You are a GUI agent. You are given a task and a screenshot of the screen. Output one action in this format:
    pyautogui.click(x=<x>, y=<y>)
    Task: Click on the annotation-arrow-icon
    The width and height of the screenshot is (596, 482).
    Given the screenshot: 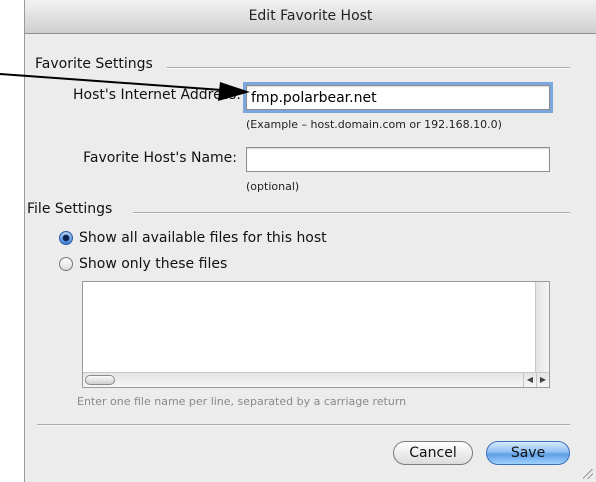 What is the action you would take?
    pyautogui.click(x=125, y=87)
    